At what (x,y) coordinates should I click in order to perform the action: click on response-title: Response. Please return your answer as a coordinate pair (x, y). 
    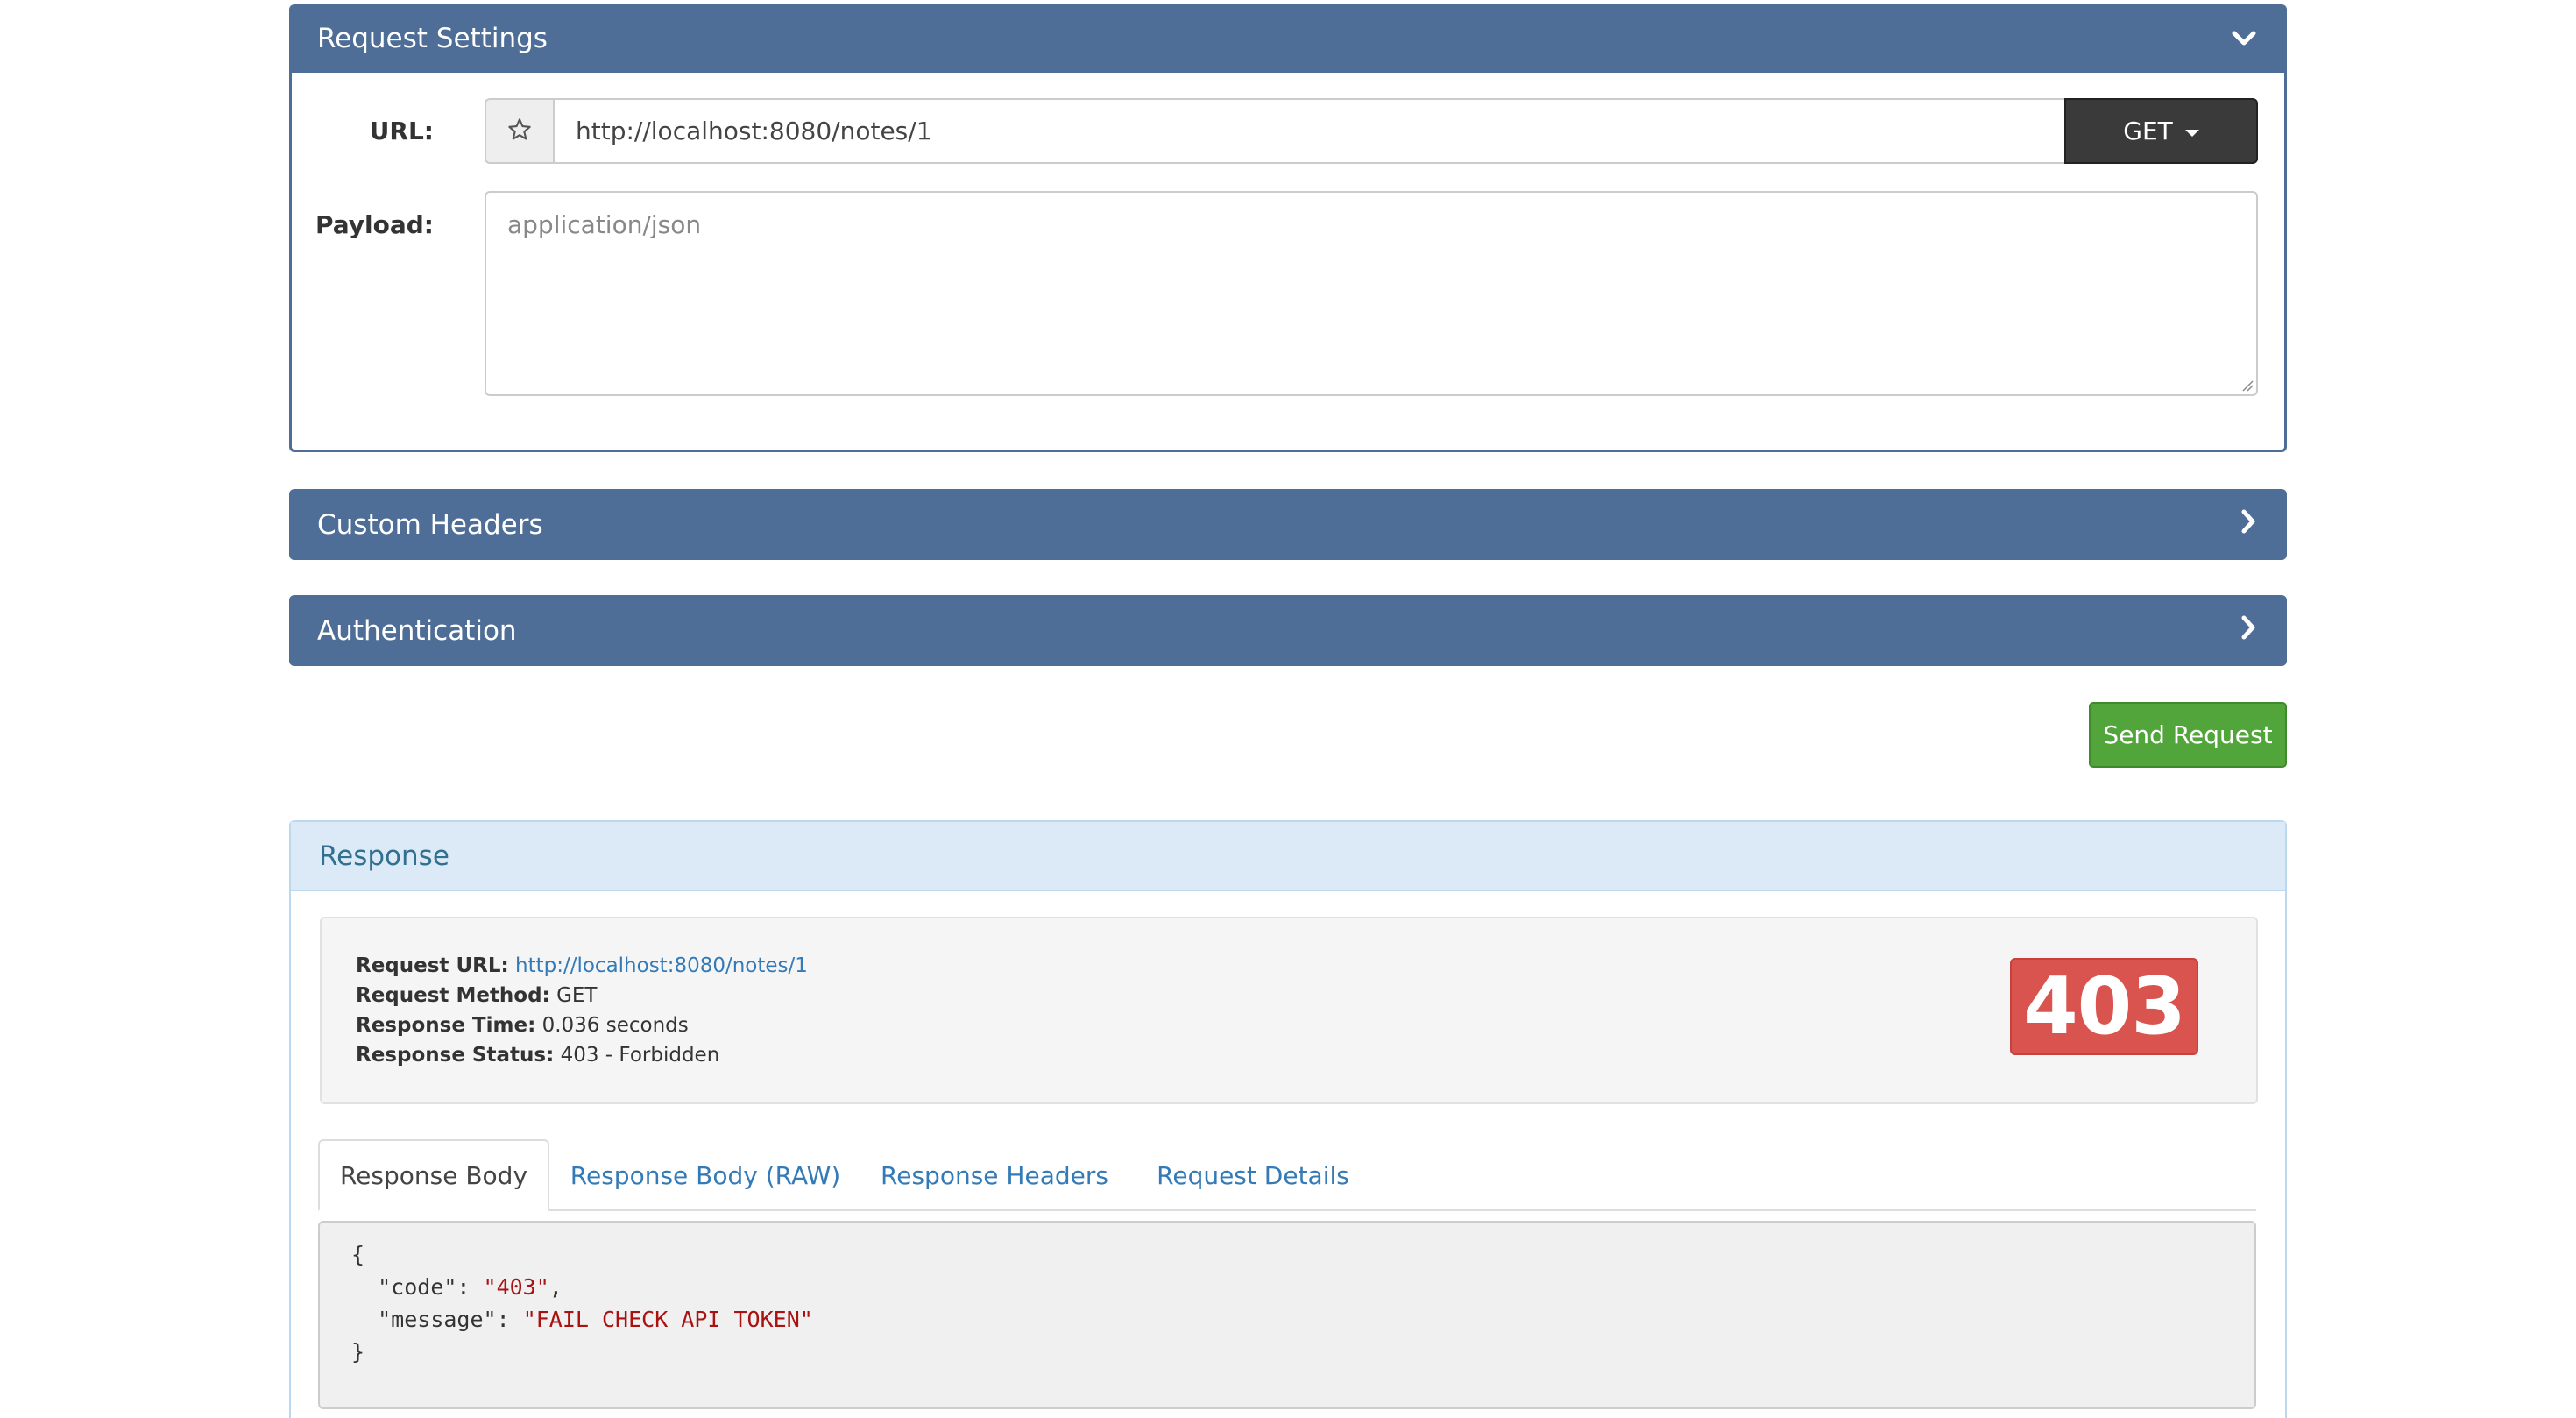
    Looking at the image, I should click on (384, 856).